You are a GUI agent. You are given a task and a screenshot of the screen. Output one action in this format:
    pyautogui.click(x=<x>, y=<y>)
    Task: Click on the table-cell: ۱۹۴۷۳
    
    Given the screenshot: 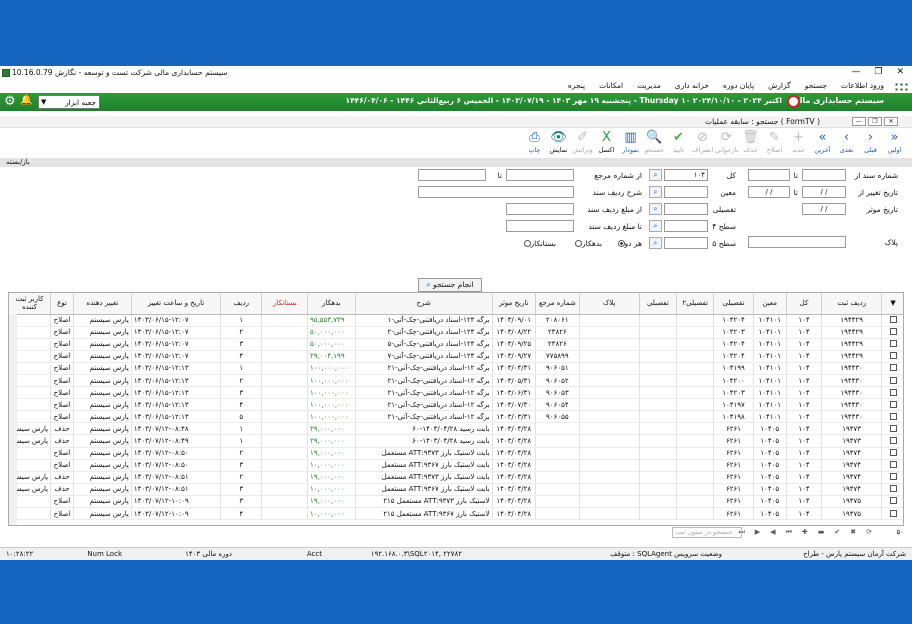 What is the action you would take?
    pyautogui.click(x=852, y=429)
    